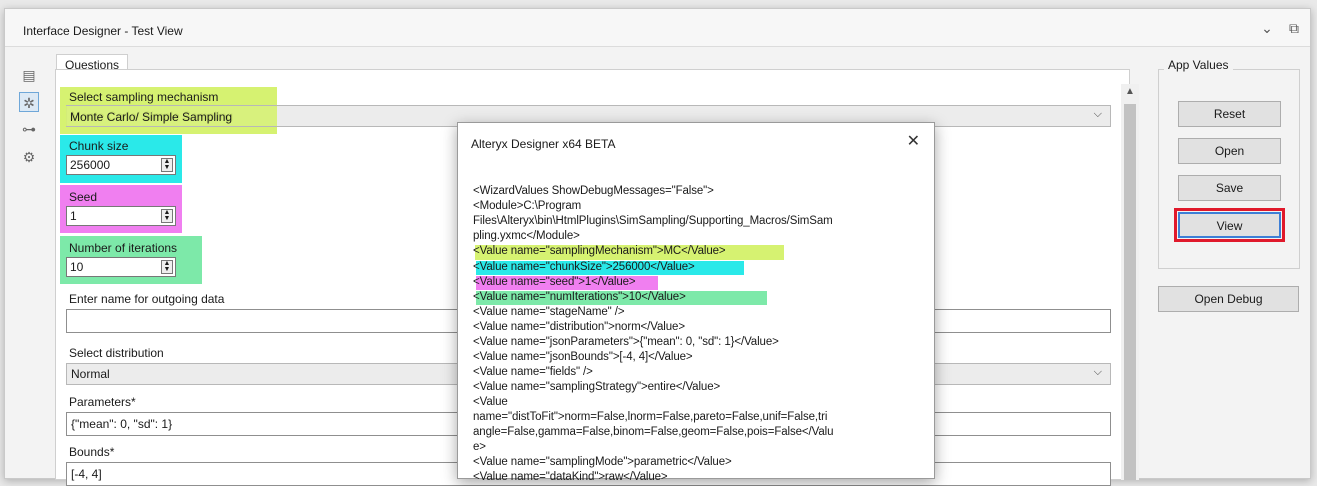  I want to click on window-title: Interface Designer - Test View, so click(103, 31).